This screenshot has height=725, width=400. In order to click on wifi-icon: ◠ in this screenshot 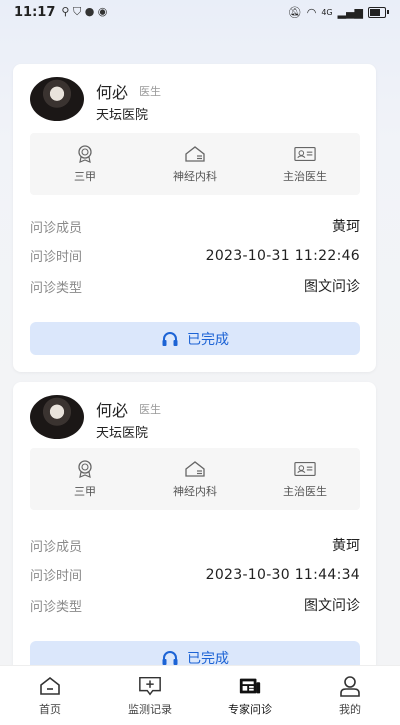, I will do `click(311, 12)`.